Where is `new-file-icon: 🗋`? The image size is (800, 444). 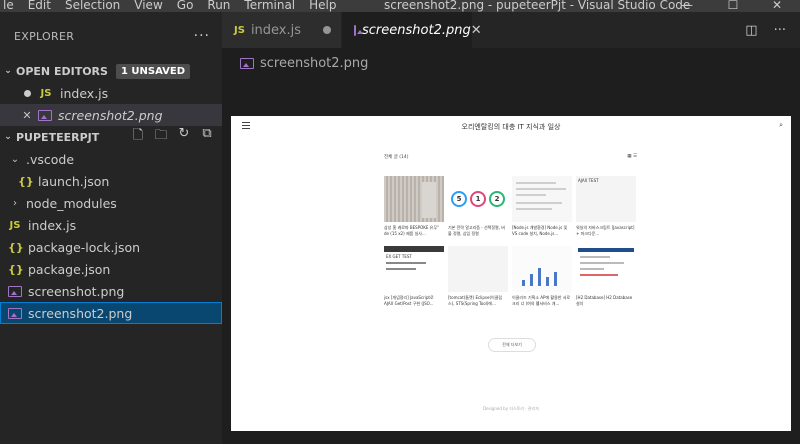
new-file-icon: 🗋 is located at coordinates (138, 137).